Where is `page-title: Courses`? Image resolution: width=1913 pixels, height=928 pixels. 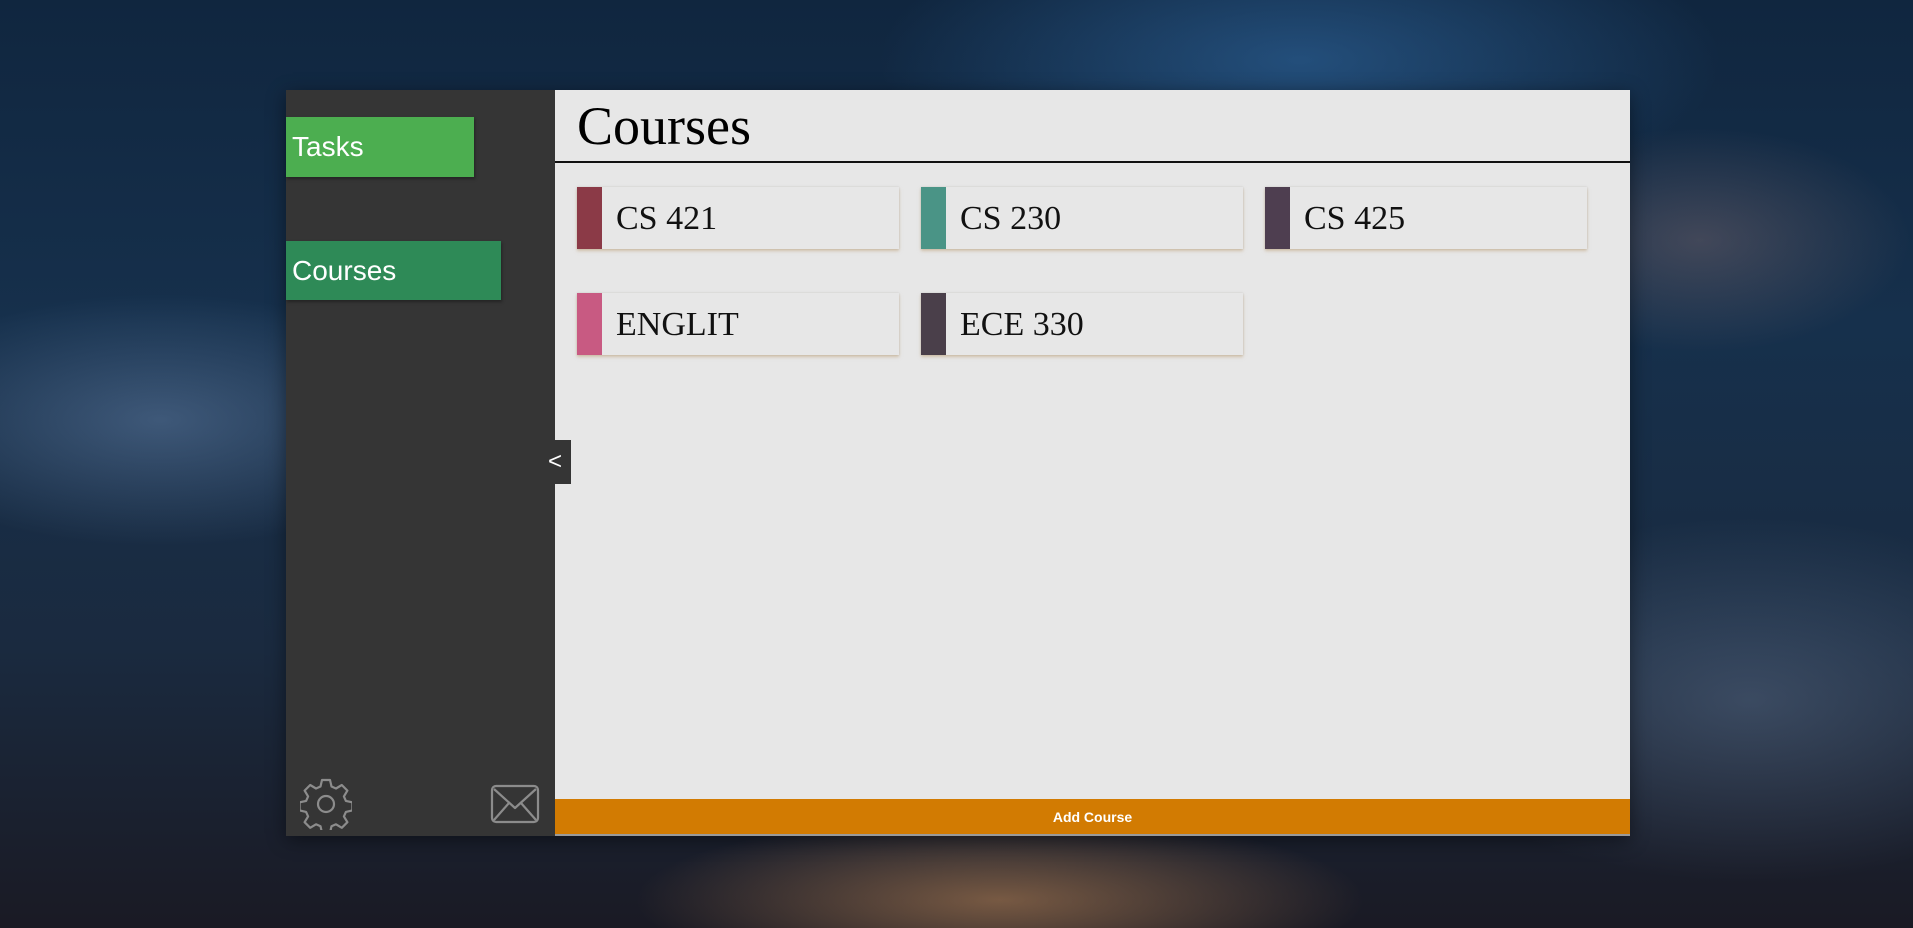 page-title: Courses is located at coordinates (664, 126).